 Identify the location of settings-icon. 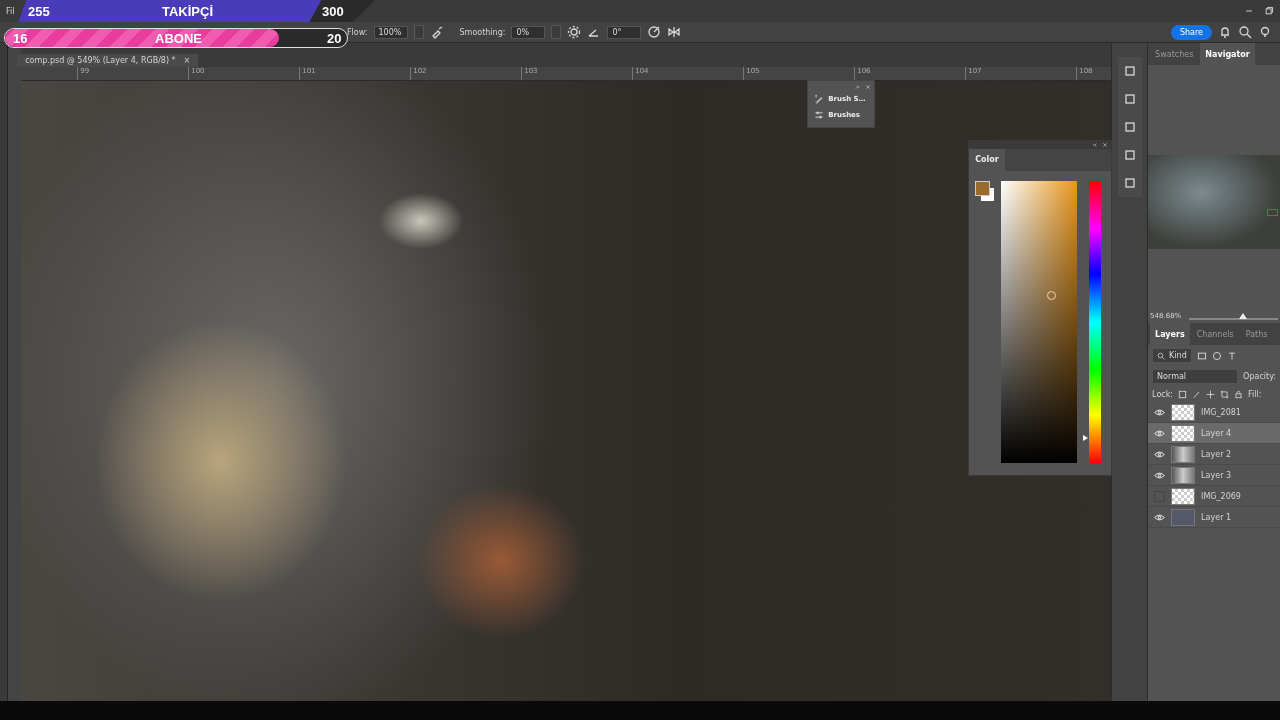
(574, 32).